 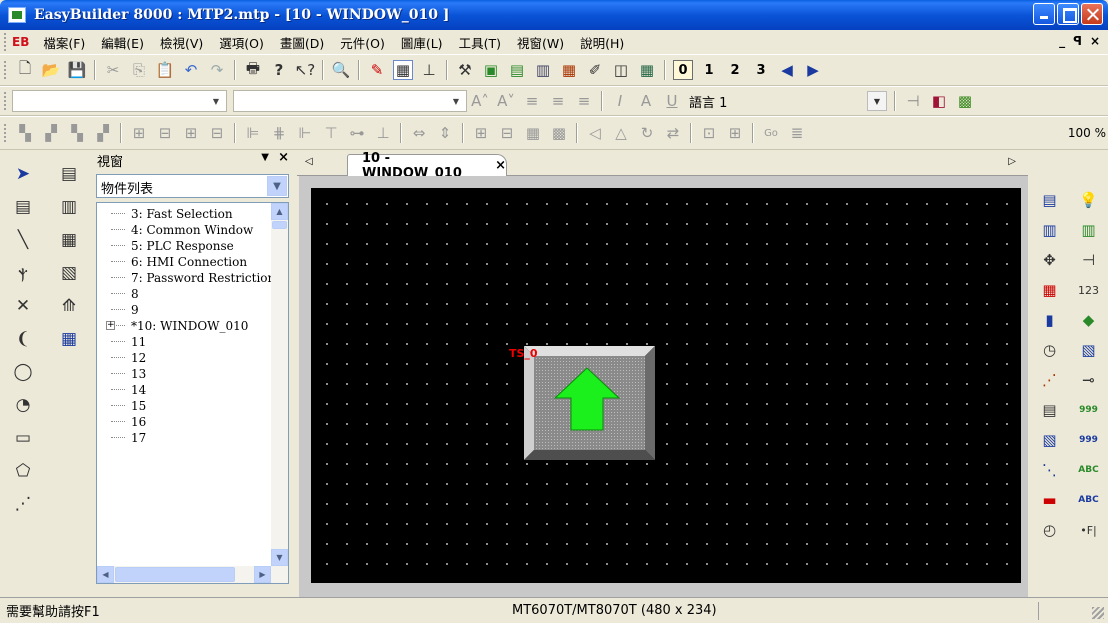 I want to click on move-icon: ✥, so click(x=1050, y=260).